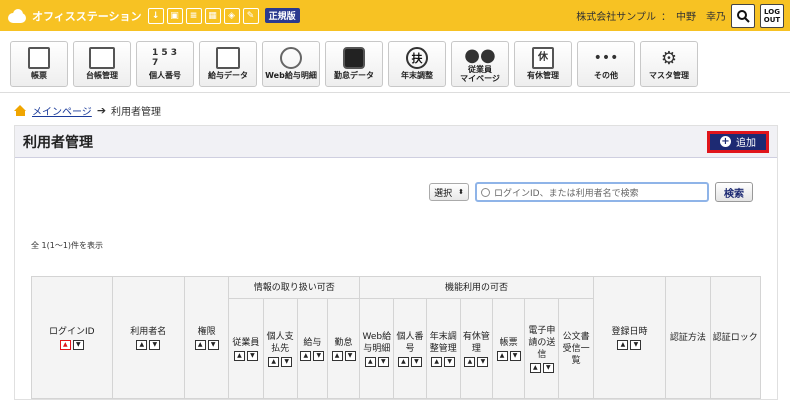 The width and height of the screenshot is (790, 400). Describe the element at coordinates (102, 64) in the screenshot. I see `menu-item-ledger: 台帳管理` at that location.